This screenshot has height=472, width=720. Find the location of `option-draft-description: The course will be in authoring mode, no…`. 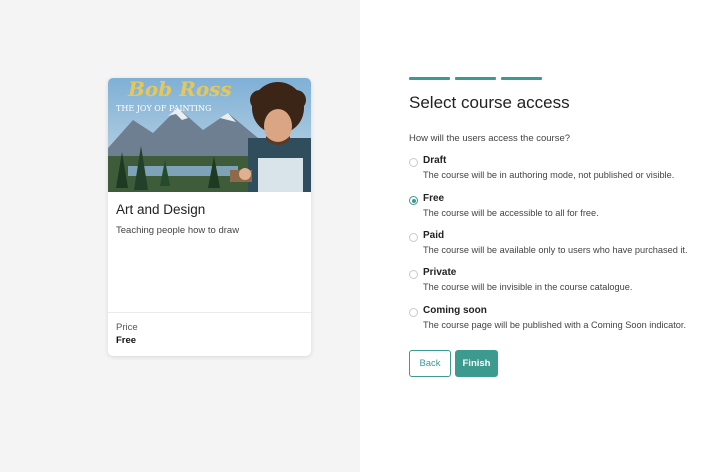

option-draft-description: The course will be in authoring mode, no… is located at coordinates (549, 175).